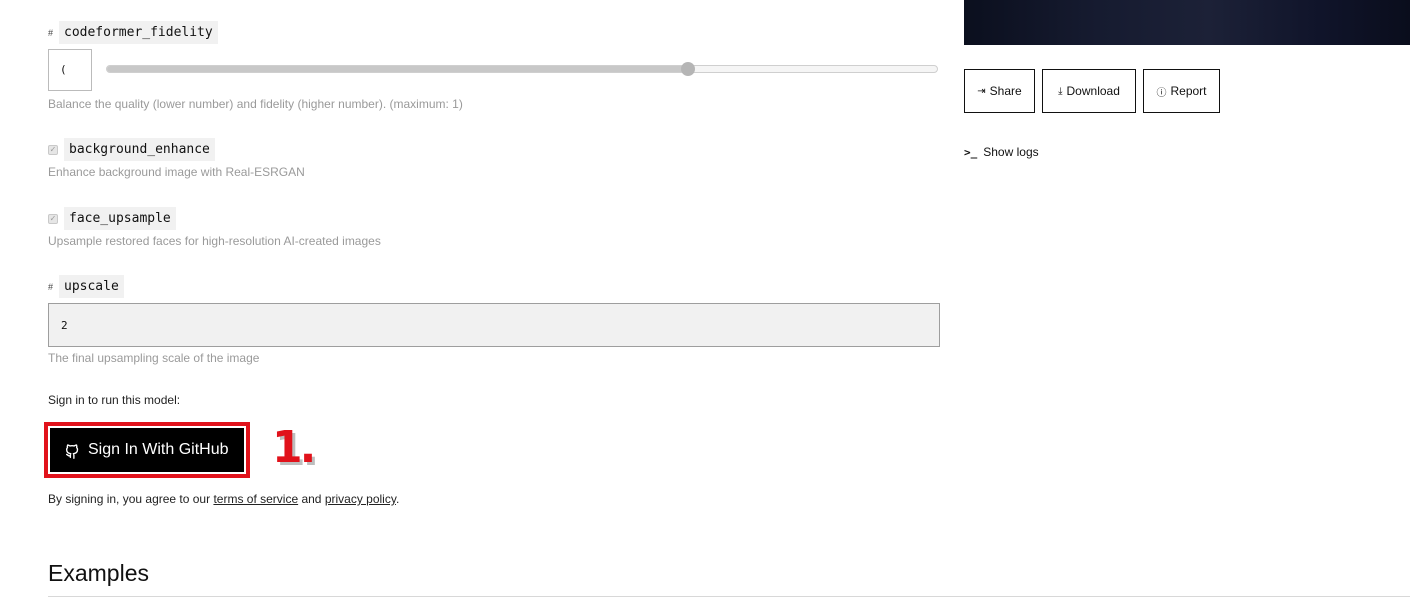  What do you see at coordinates (971, 152) in the screenshot?
I see `terminal-icon: >_` at bounding box center [971, 152].